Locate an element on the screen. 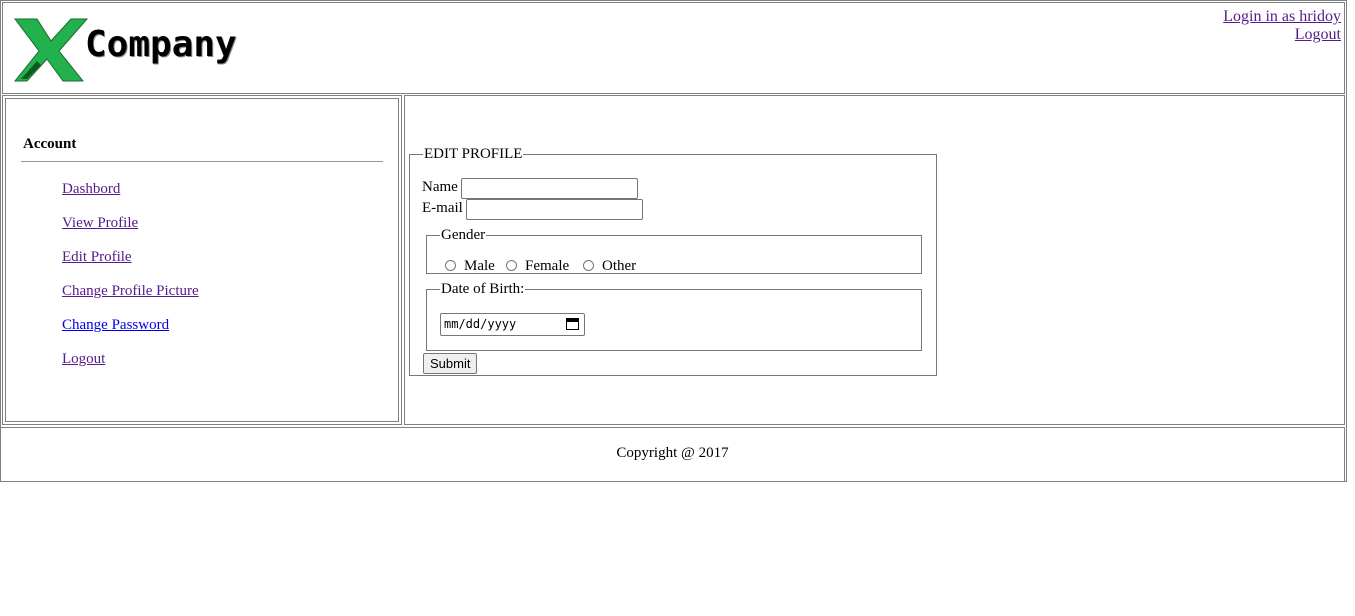 The width and height of the screenshot is (1355, 616). header: Company Login in as hridoy Logout is located at coordinates (673, 48).